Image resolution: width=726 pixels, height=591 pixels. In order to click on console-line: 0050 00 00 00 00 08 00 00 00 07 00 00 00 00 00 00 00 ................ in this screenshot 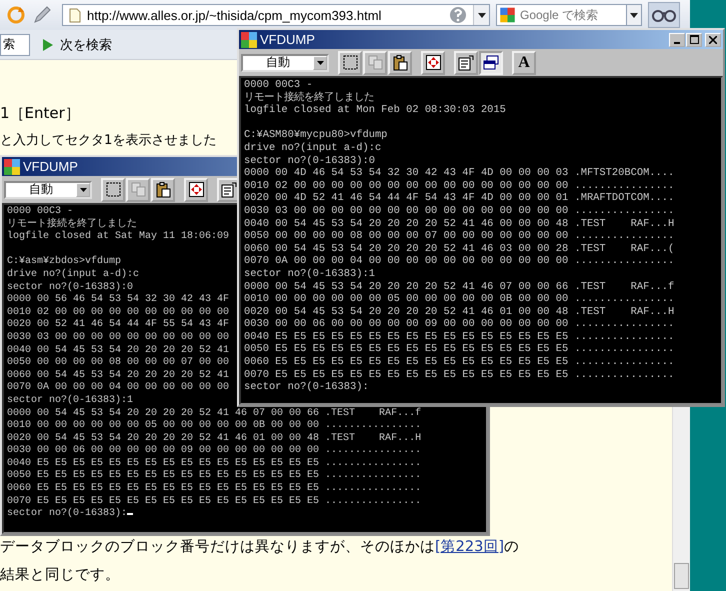, I will do `click(459, 236)`.